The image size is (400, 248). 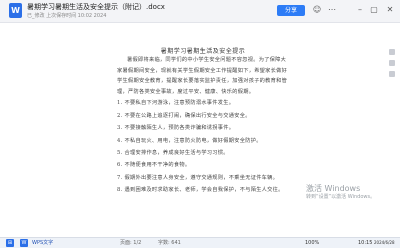 What do you see at coordinates (360, 10) in the screenshot?
I see `minimize-icon: –` at bounding box center [360, 10].